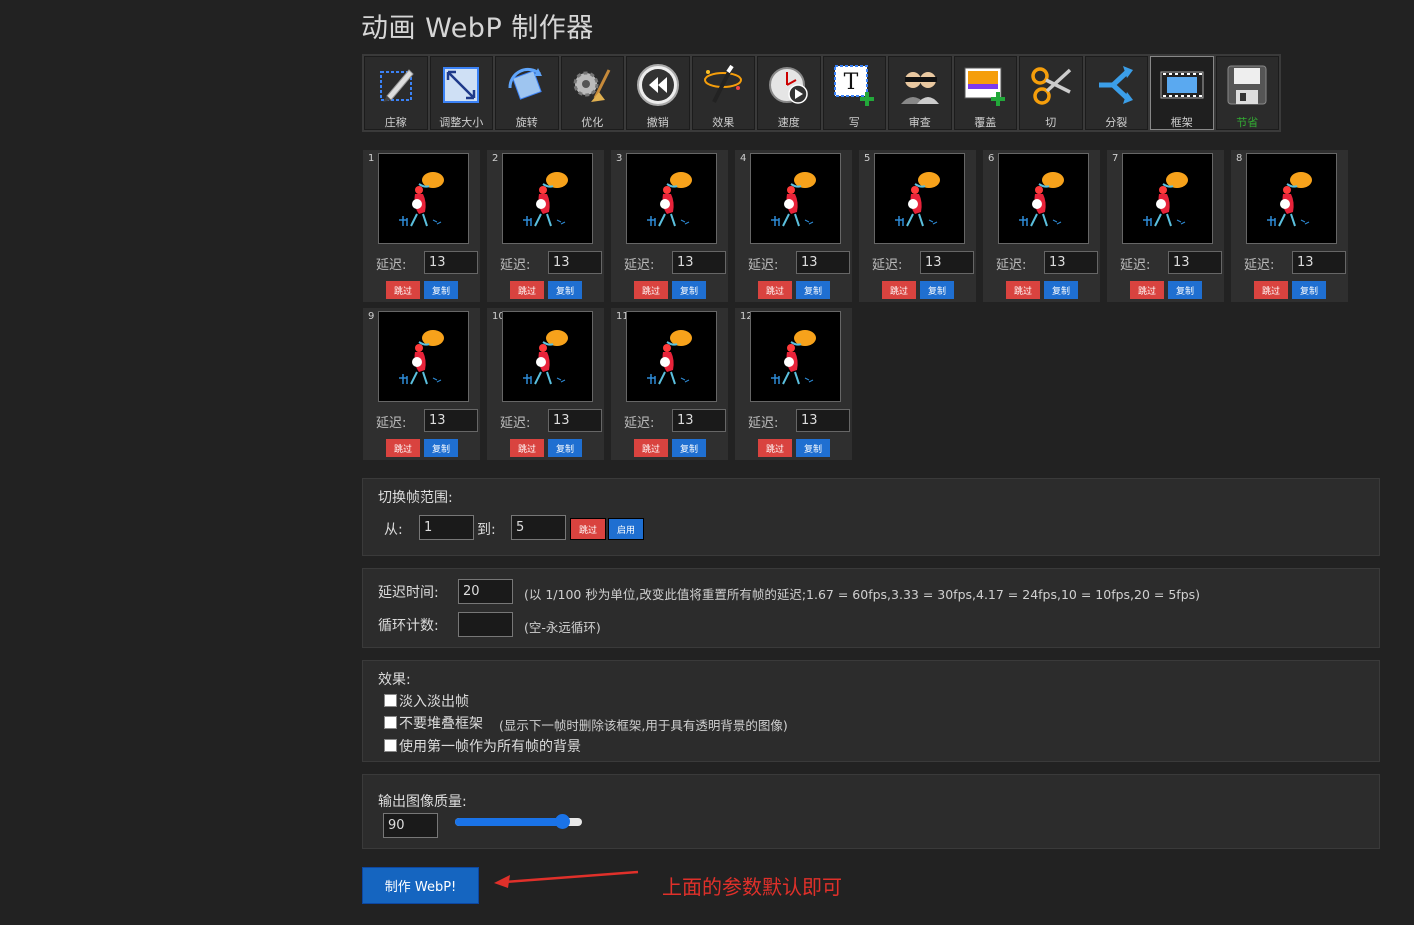 This screenshot has width=1414, height=925. I want to click on rotate-tool-button: 旋转, so click(527, 93).